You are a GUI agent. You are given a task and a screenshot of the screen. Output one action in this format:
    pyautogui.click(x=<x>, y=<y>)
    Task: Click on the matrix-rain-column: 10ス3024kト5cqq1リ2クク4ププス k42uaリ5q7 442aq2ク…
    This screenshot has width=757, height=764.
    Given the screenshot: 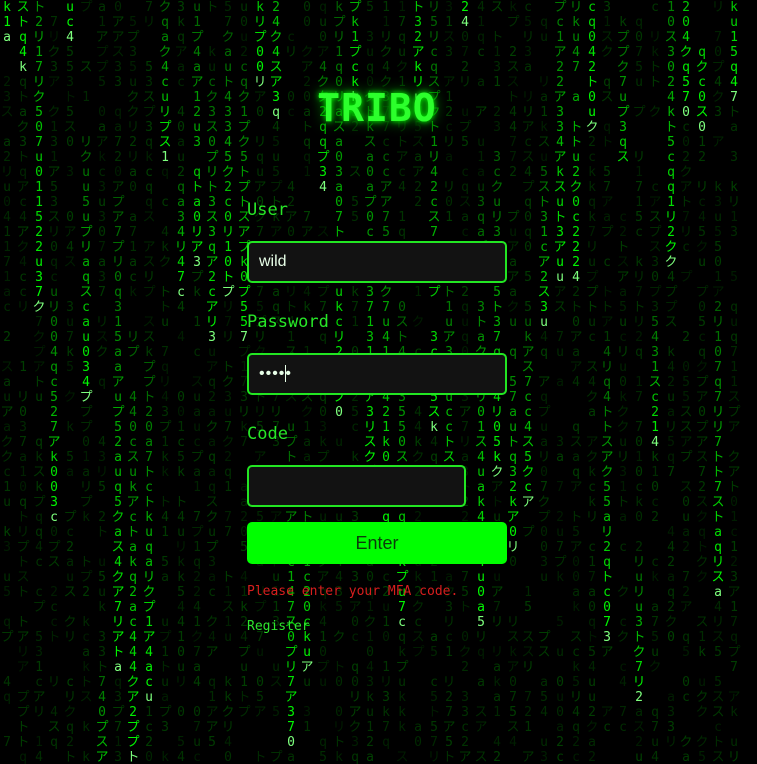 What is the action you would take?
    pyautogui.click(x=671, y=375)
    